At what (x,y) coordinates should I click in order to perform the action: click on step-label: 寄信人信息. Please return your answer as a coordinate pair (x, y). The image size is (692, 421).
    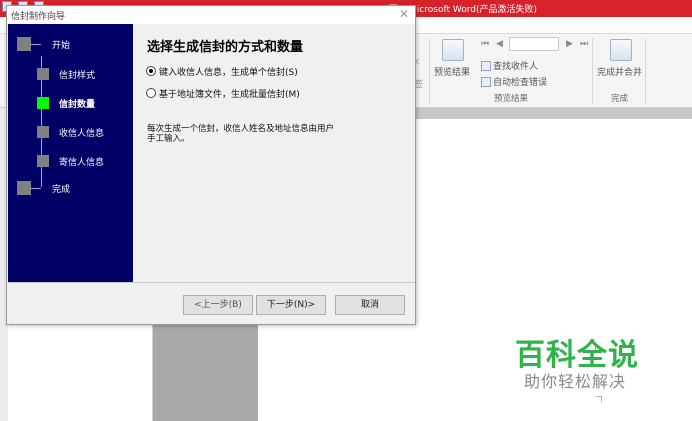
    Looking at the image, I should click on (82, 163).